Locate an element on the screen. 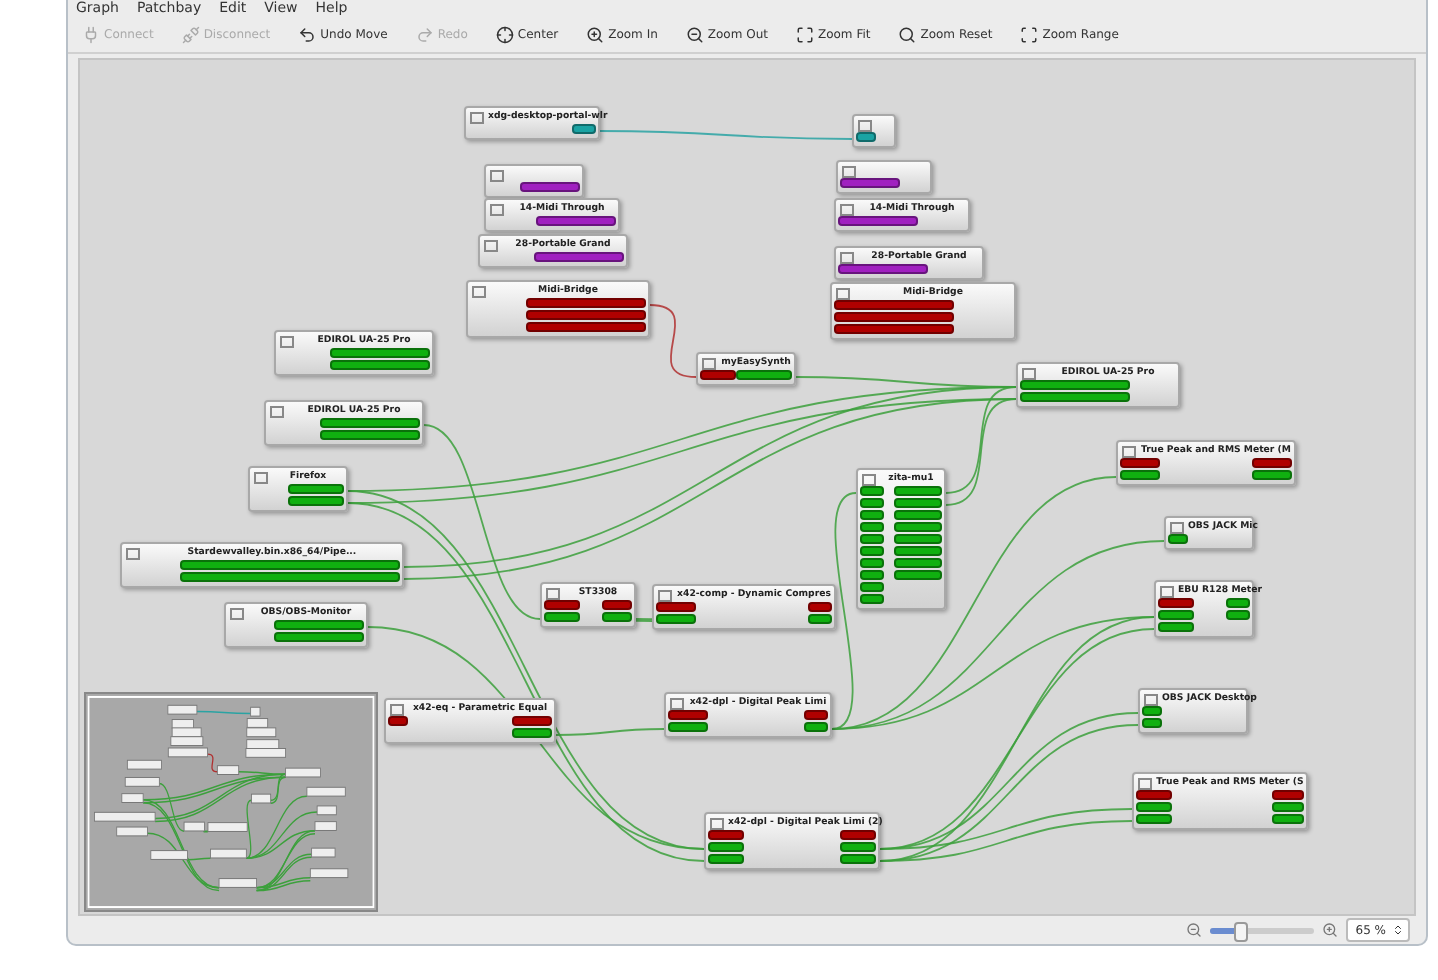 This screenshot has width=1438, height=980. crosshair-icon is located at coordinates (504, 34).